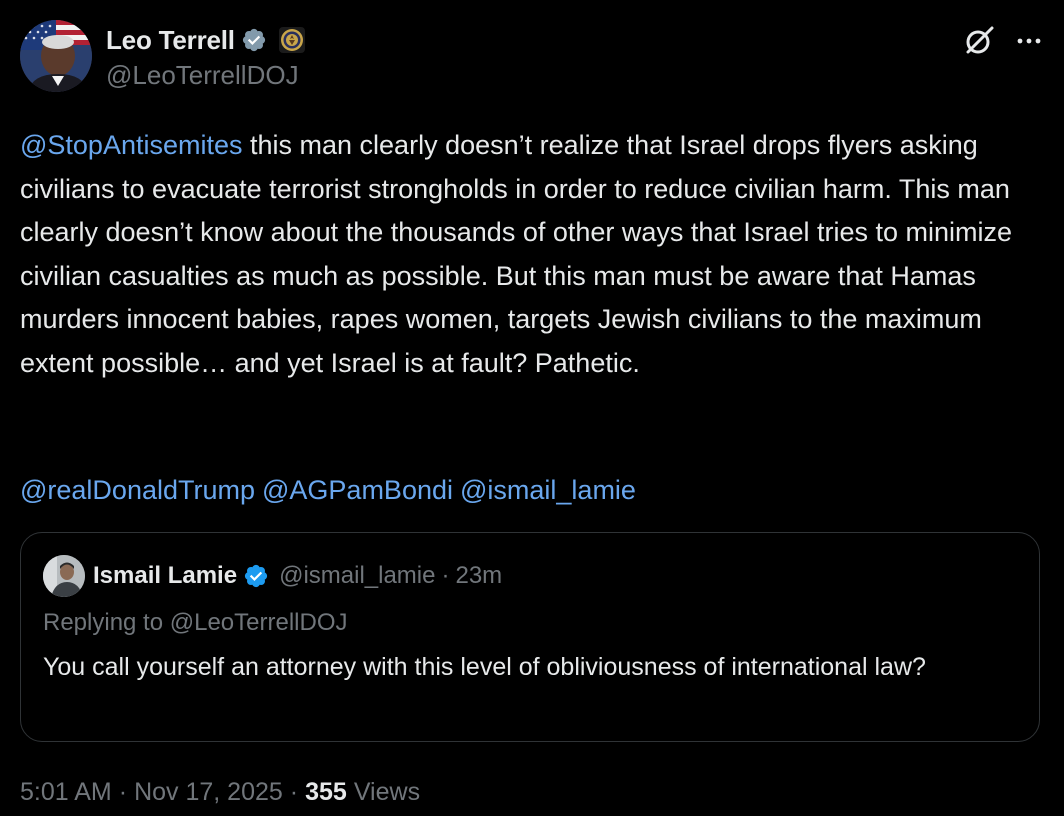  What do you see at coordinates (326, 792) in the screenshot?
I see `views-count: 355` at bounding box center [326, 792].